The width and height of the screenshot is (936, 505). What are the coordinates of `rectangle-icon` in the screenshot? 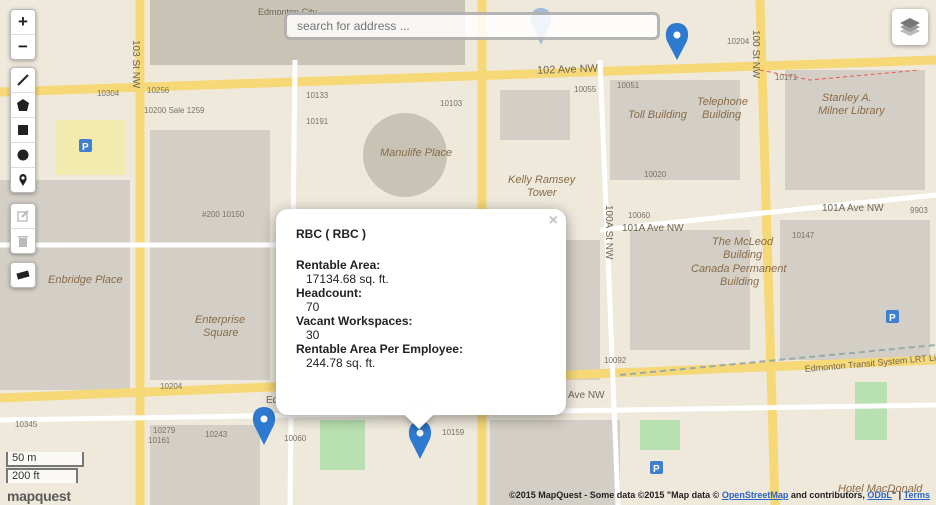 It's located at (23, 130).